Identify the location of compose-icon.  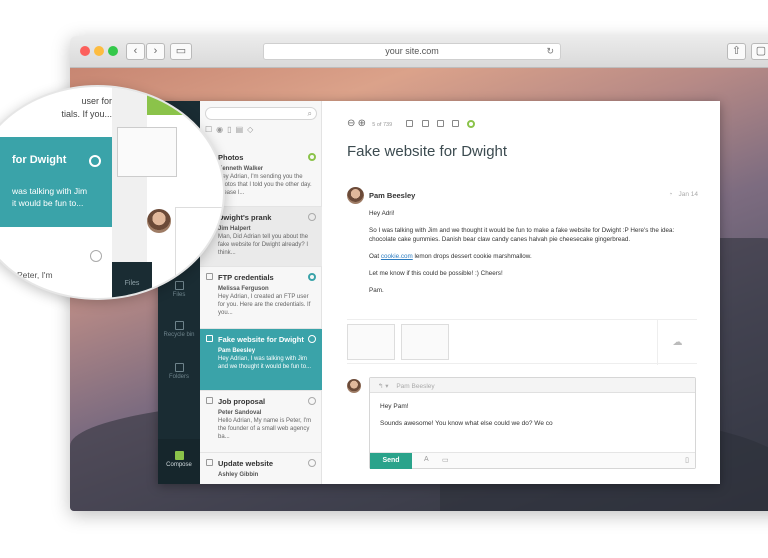
(179, 455).